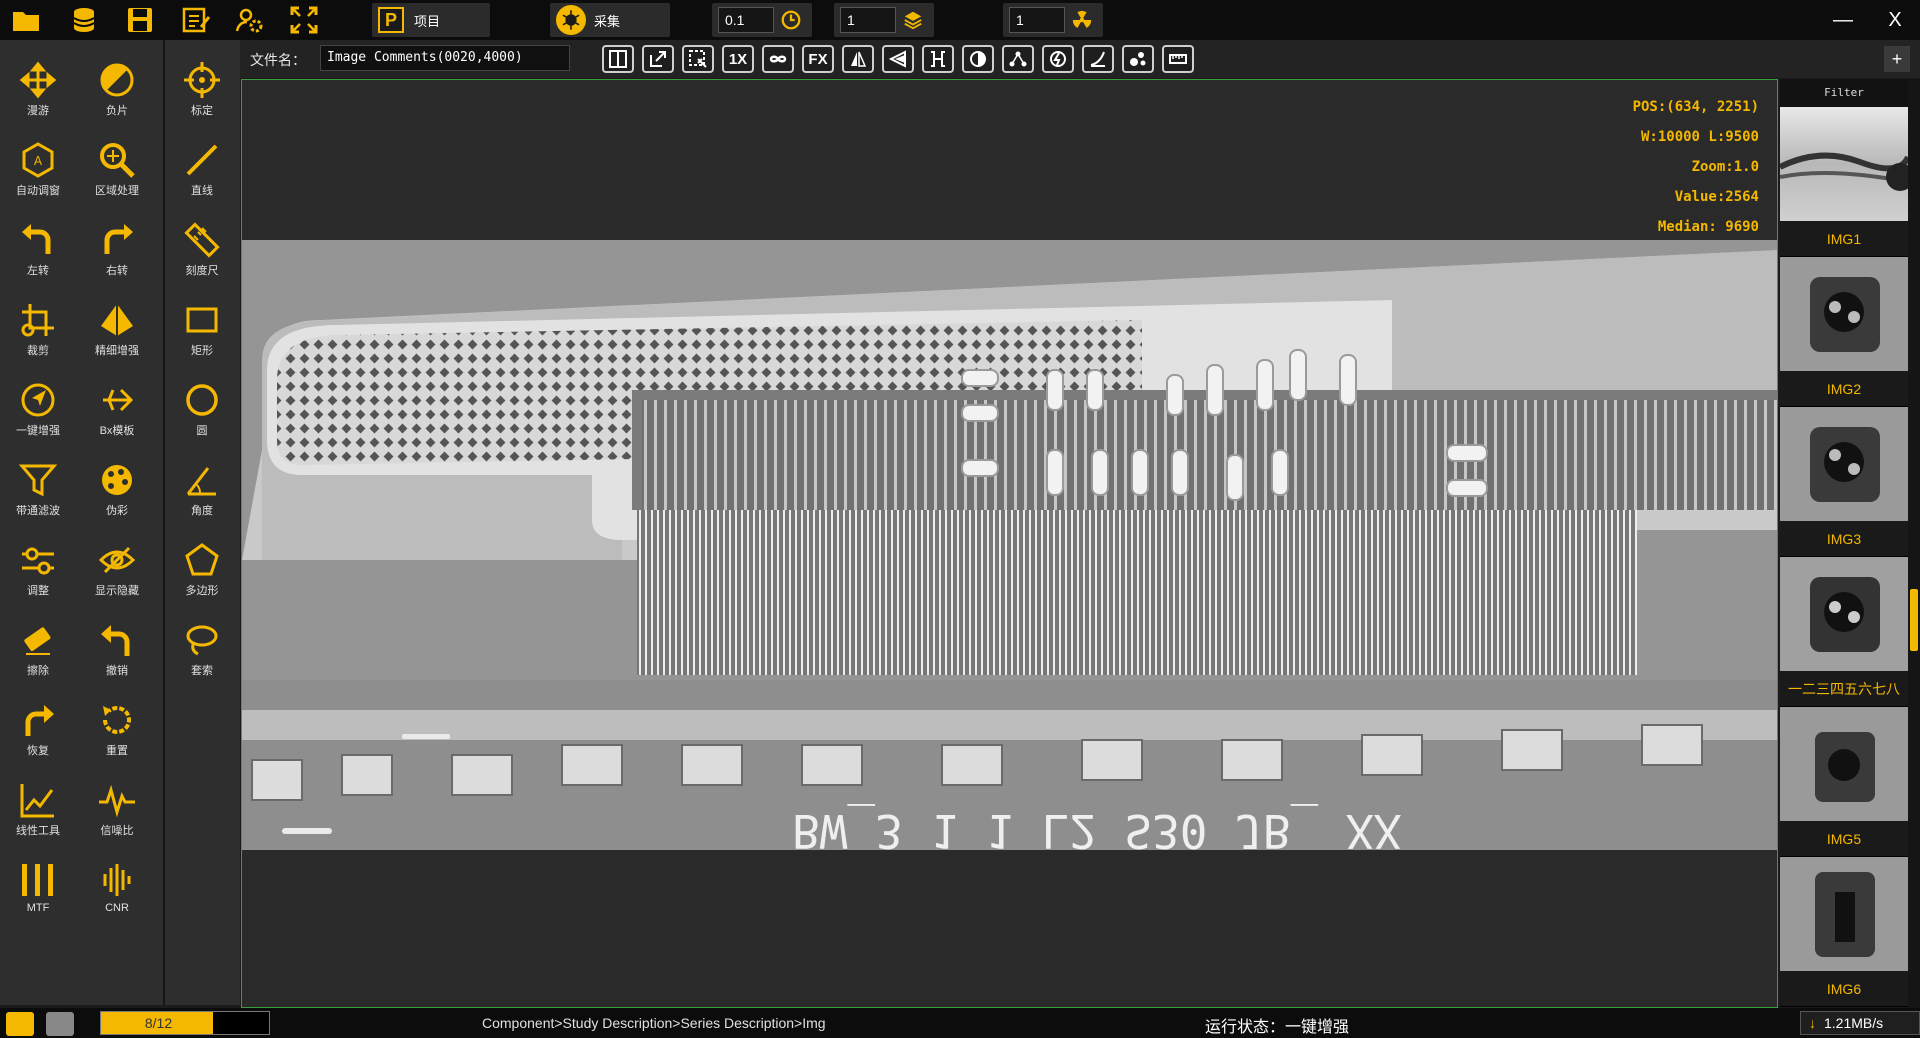  Describe the element at coordinates (117, 409) in the screenshot. I see `tool-bx-template: Bx模板` at that location.